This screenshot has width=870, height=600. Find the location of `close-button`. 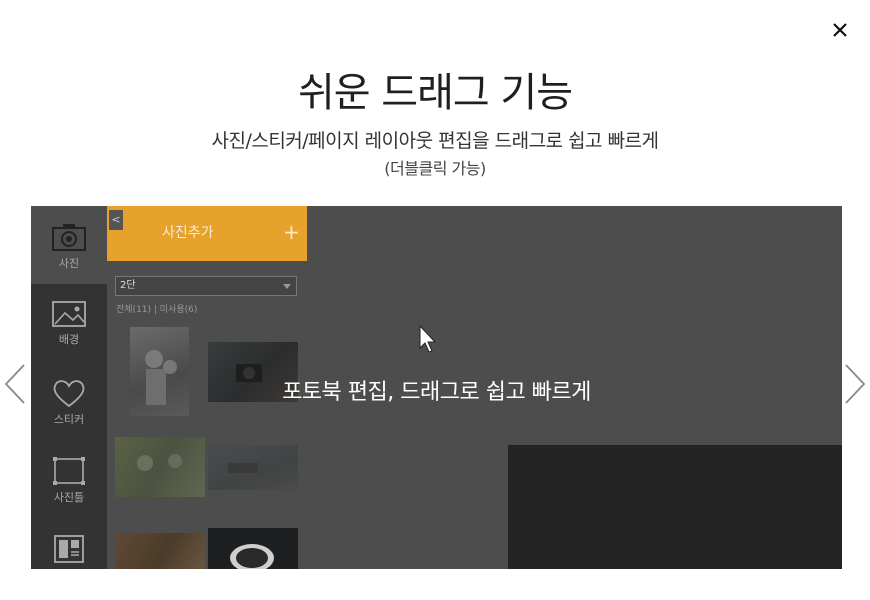

close-button is located at coordinates (840, 30).